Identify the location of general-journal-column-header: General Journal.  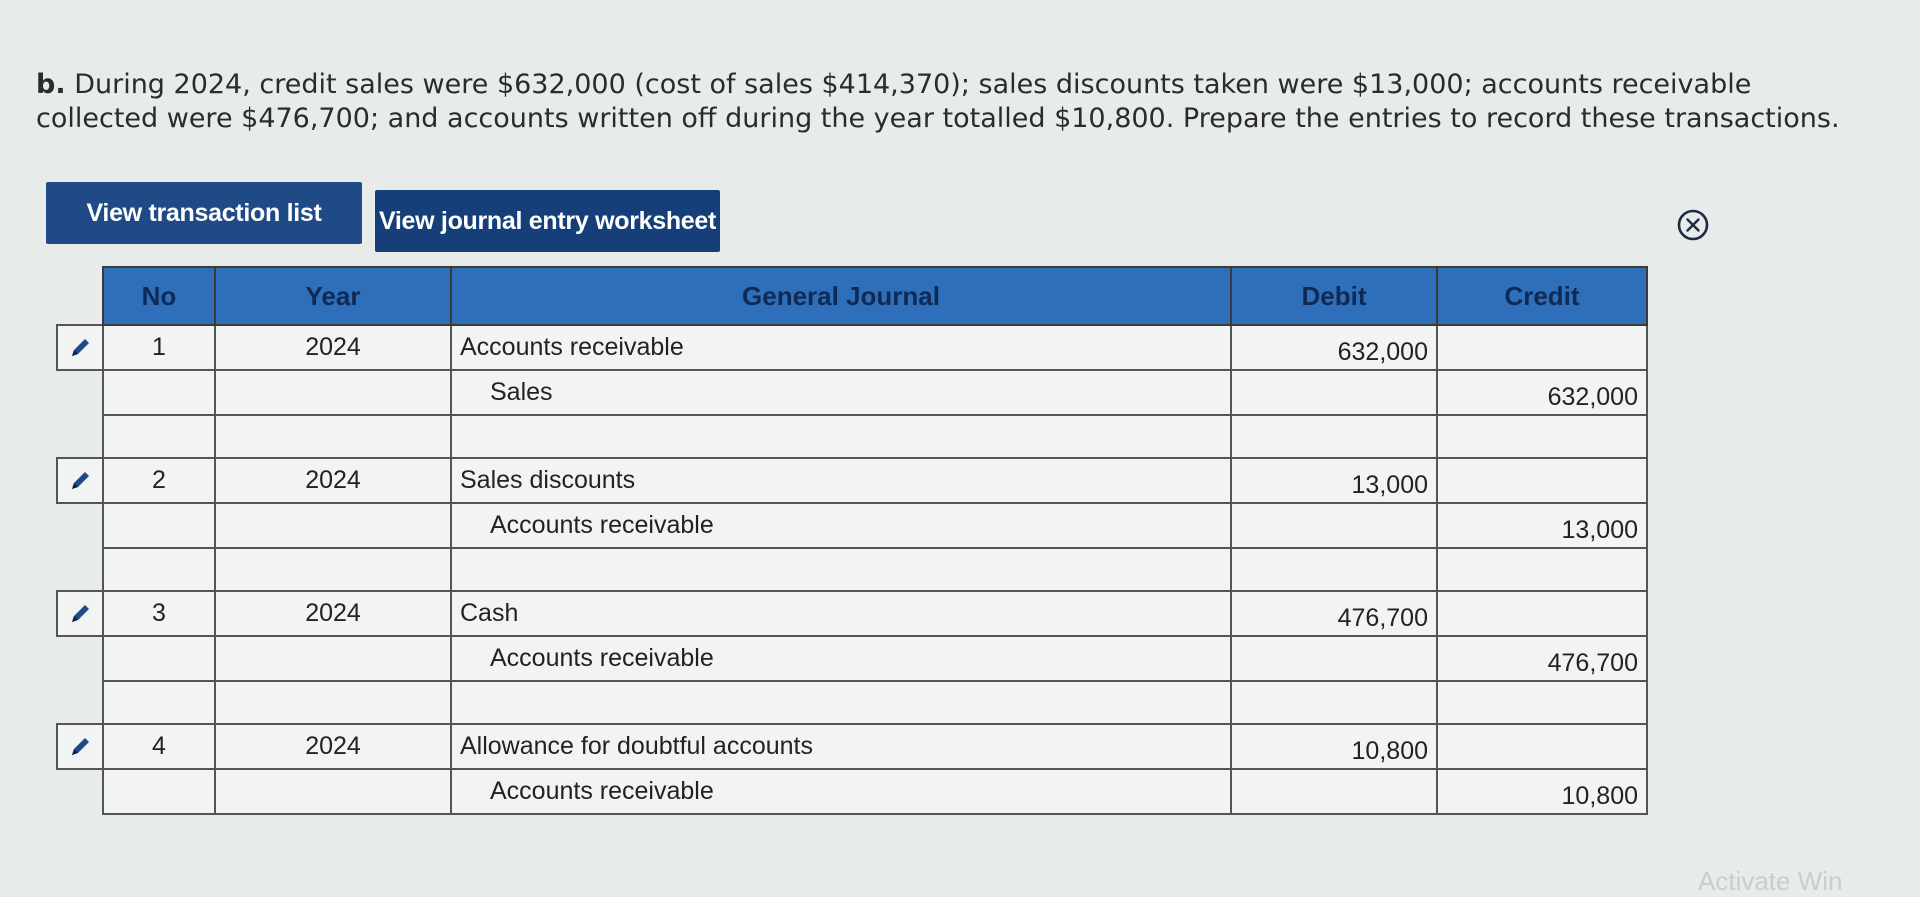
(841, 296).